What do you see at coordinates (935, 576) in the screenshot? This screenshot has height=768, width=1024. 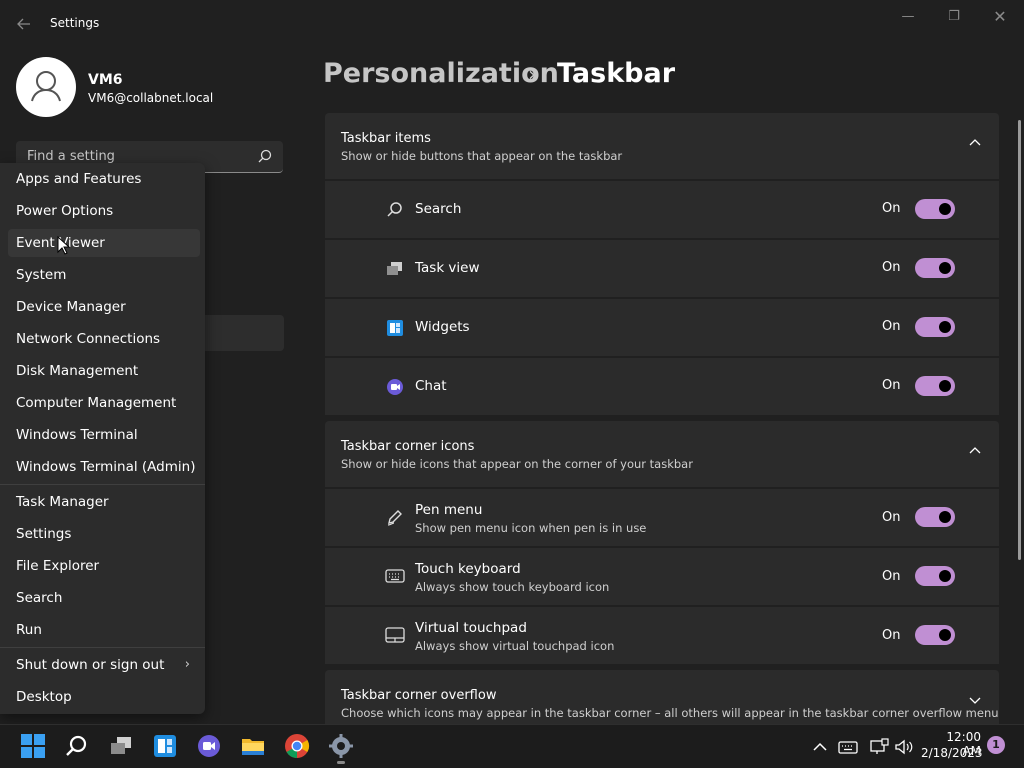 I see `touch-keyboard-toggle` at bounding box center [935, 576].